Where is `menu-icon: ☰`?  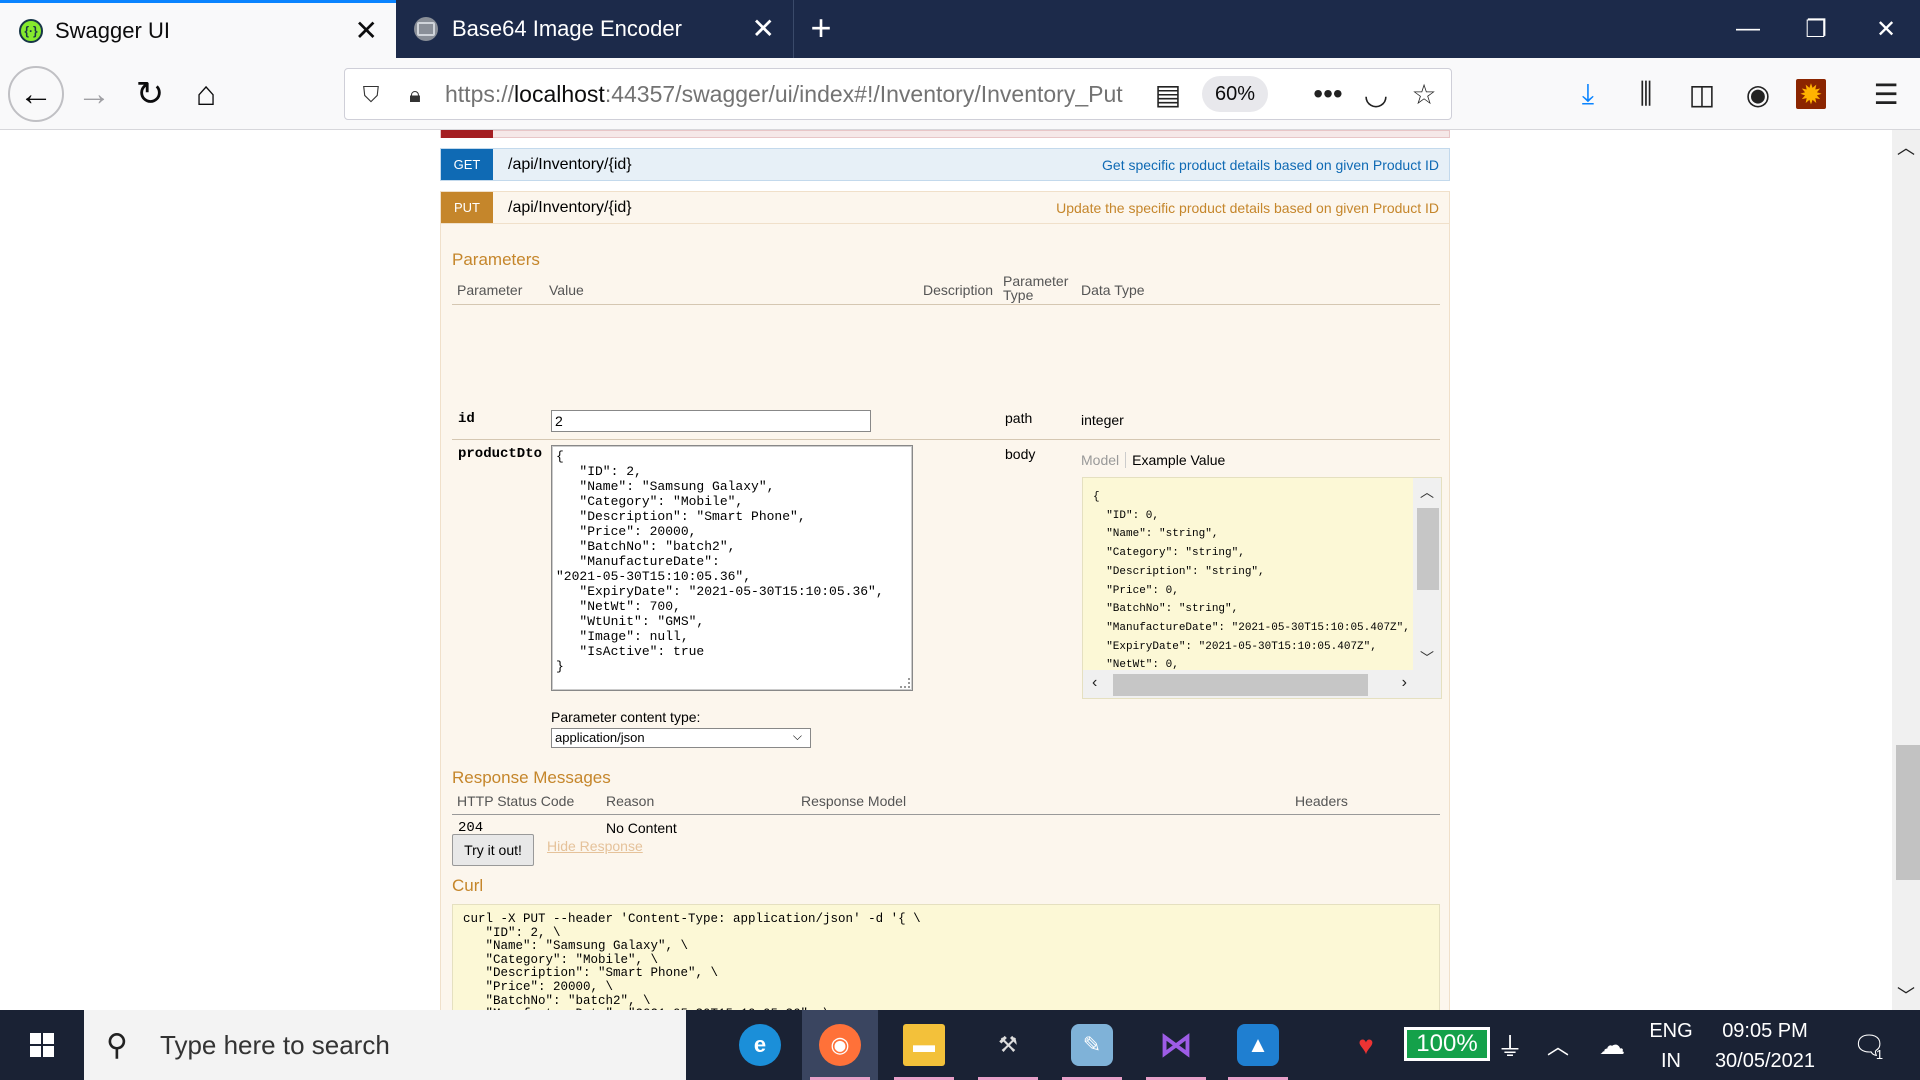
menu-icon: ☰ is located at coordinates (1886, 94).